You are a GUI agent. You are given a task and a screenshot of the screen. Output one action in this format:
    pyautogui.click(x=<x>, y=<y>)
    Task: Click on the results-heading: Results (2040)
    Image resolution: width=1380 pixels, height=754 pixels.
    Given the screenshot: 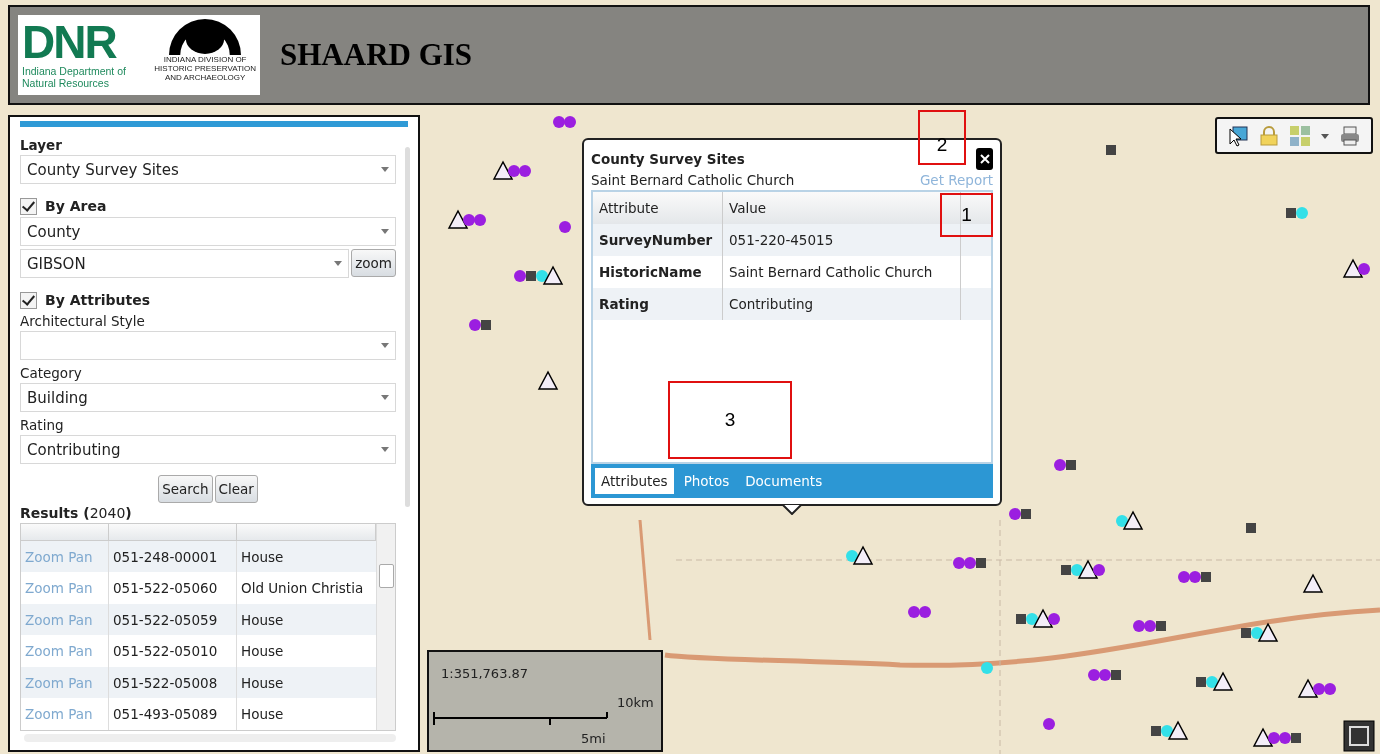 What is the action you would take?
    pyautogui.click(x=76, y=513)
    